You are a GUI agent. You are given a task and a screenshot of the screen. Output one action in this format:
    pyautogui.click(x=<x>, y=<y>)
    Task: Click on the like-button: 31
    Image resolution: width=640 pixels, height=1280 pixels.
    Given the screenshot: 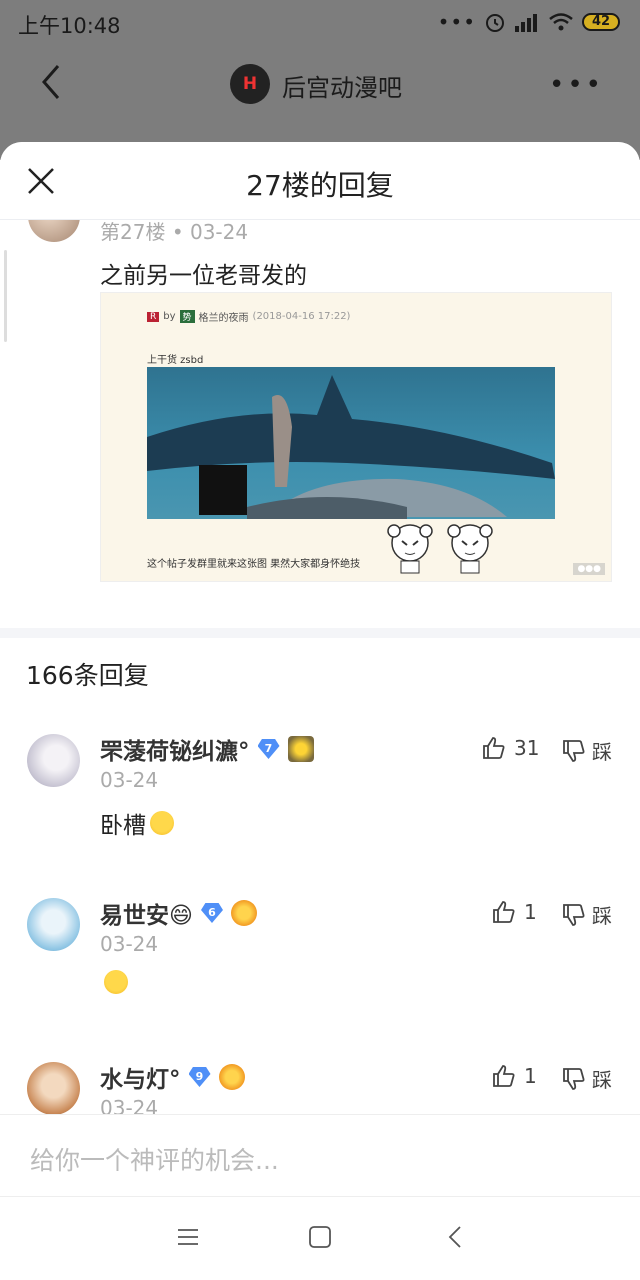 What is the action you would take?
    pyautogui.click(x=510, y=748)
    